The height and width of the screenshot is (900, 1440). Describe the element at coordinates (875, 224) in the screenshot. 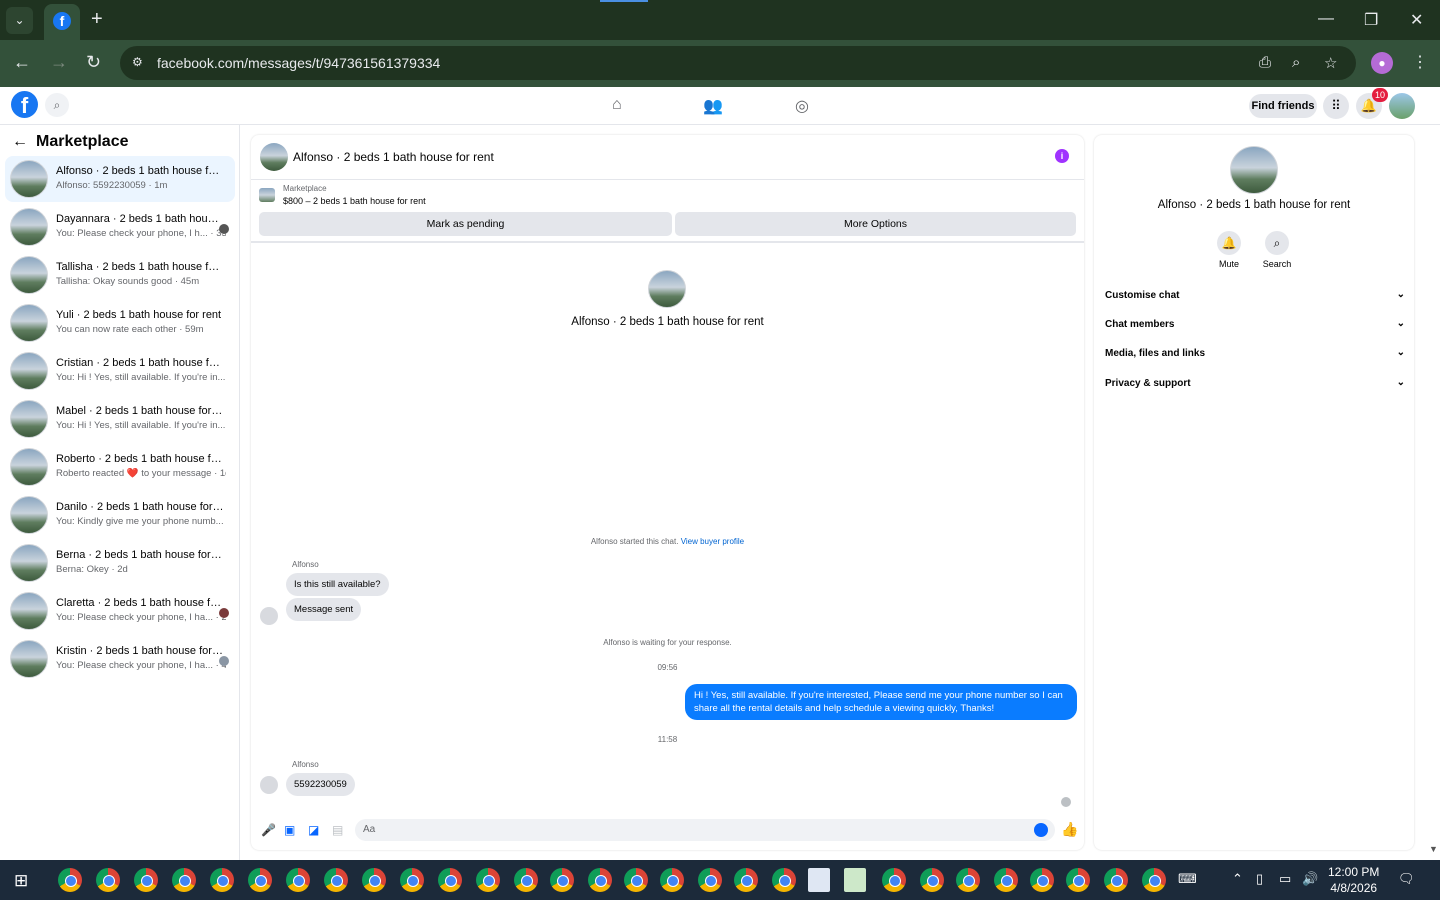

I see `more-options-button: More Options` at that location.